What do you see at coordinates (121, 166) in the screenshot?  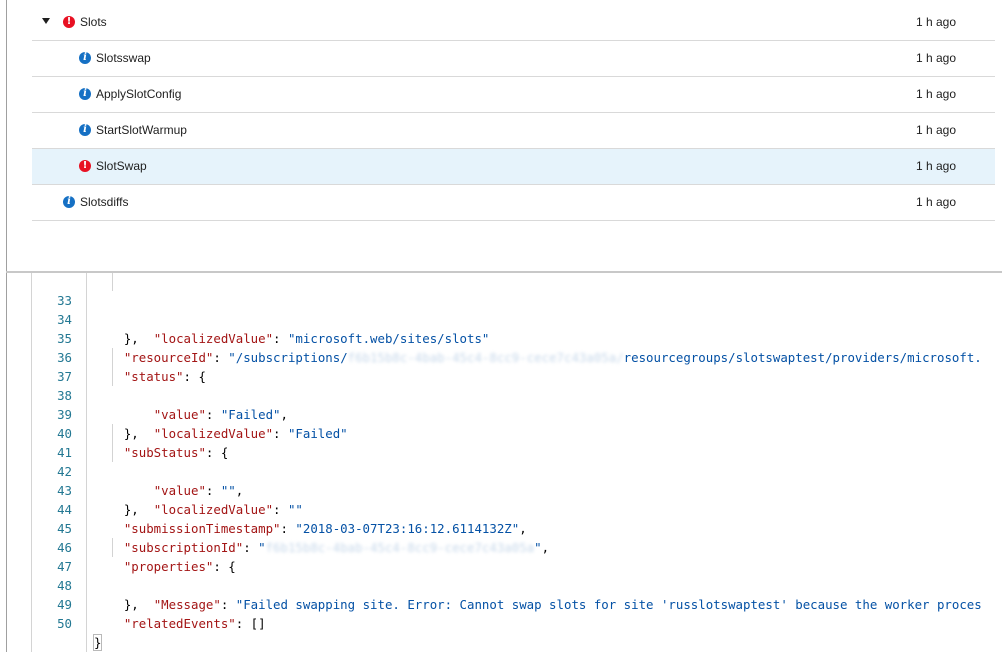 I see `event-name: SlotSwap` at bounding box center [121, 166].